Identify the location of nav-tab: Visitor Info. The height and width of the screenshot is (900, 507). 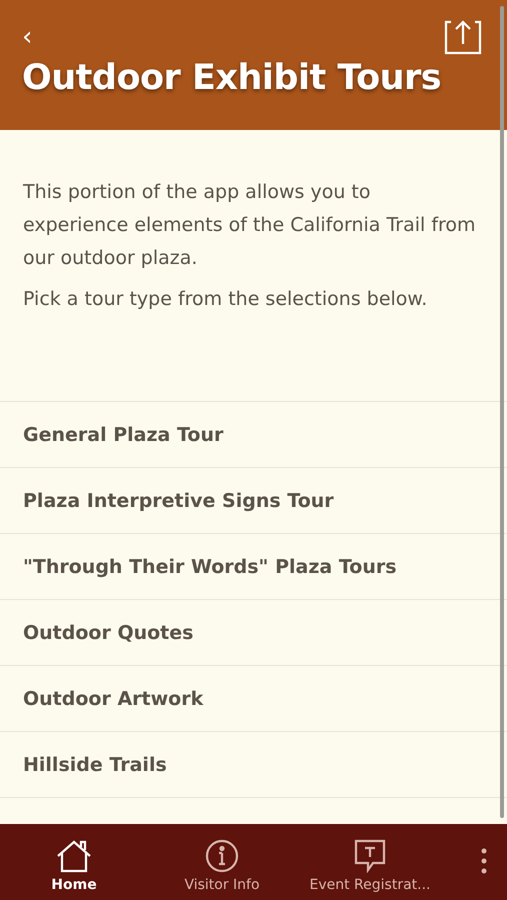
(222, 862).